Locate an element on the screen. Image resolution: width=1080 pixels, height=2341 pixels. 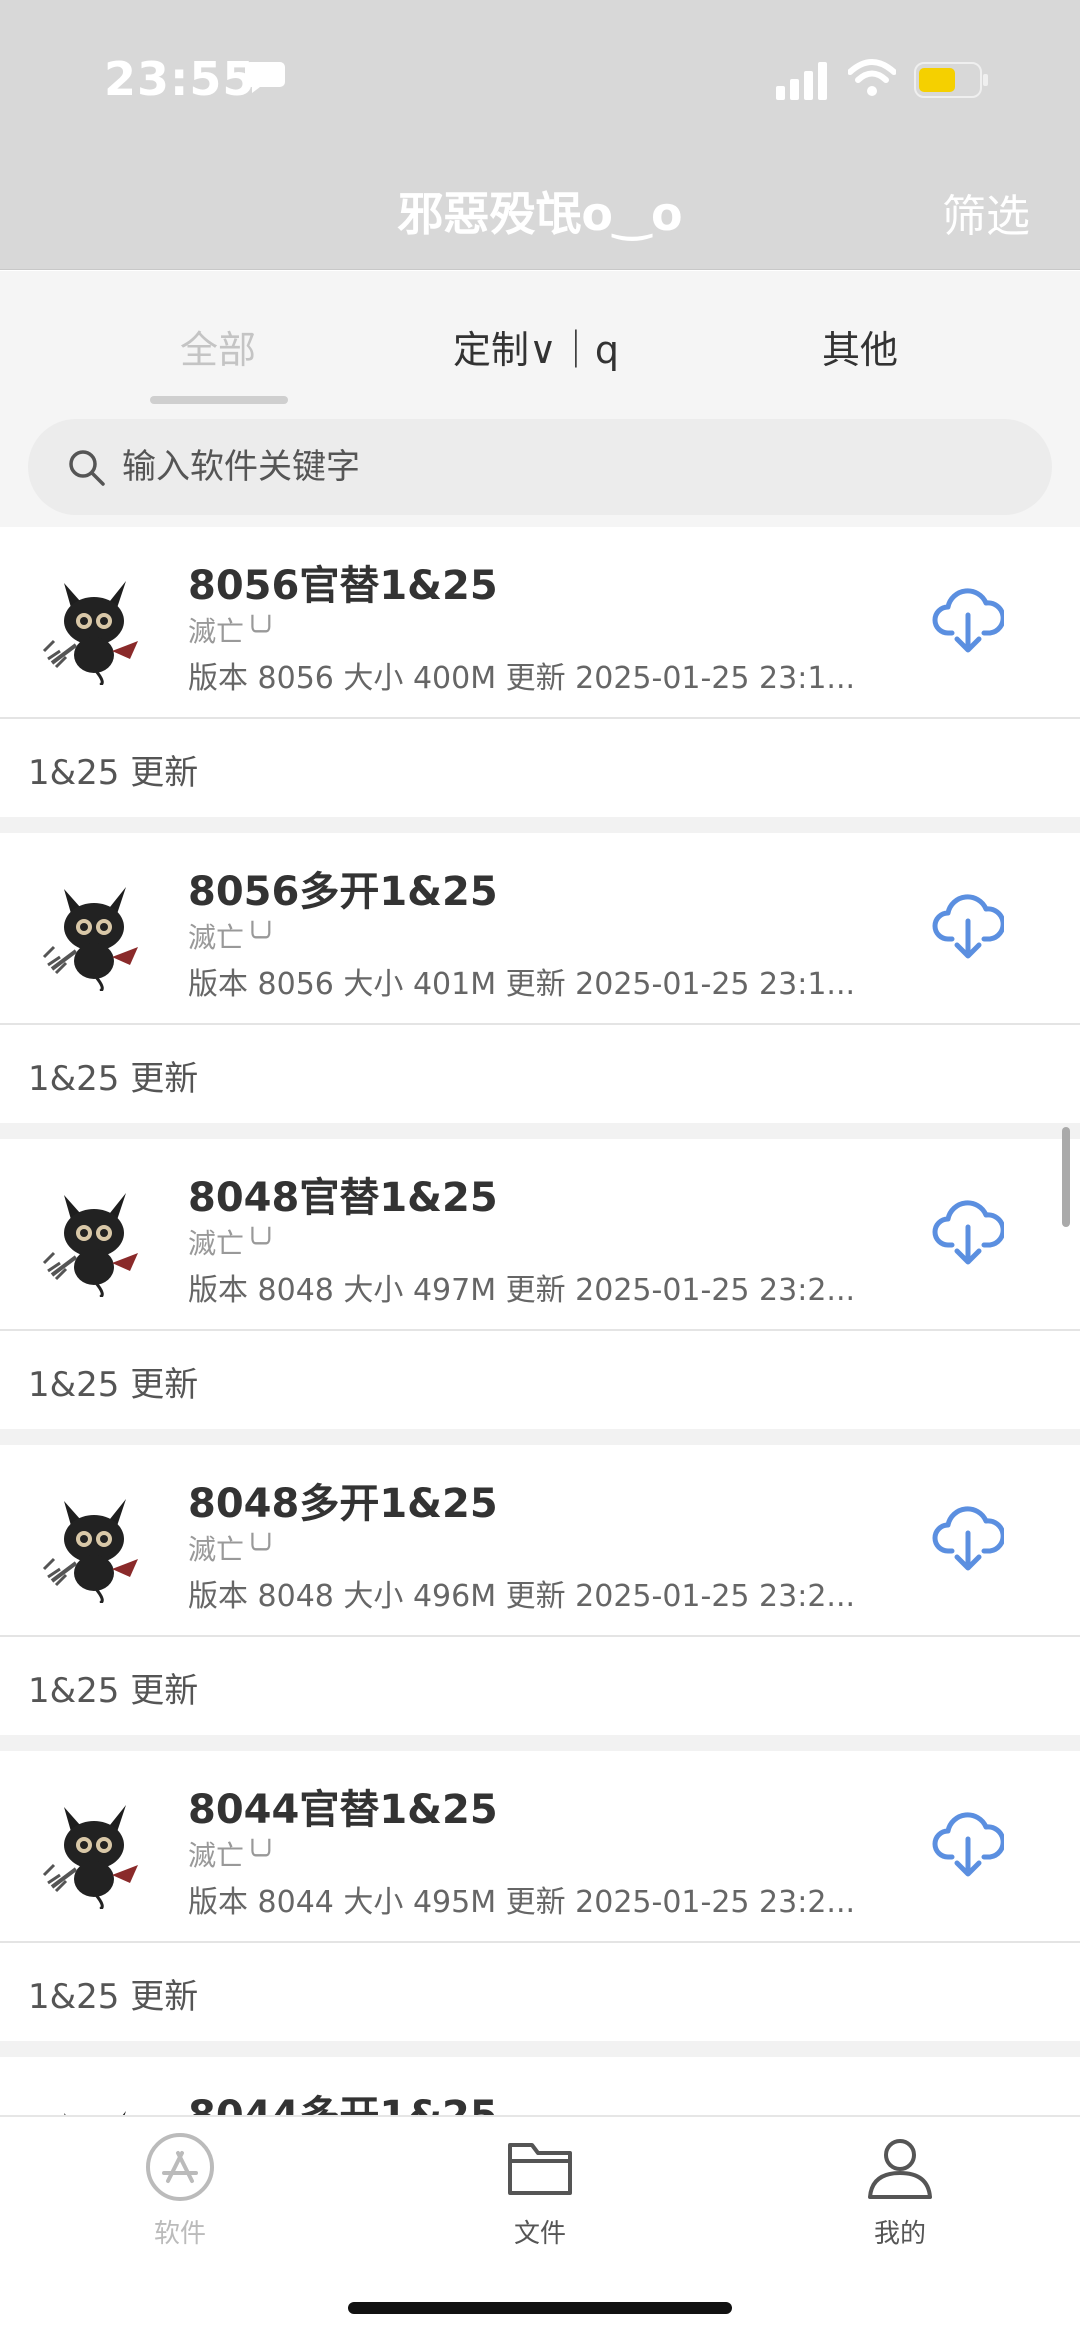
wifi-icon is located at coordinates (872, 77).